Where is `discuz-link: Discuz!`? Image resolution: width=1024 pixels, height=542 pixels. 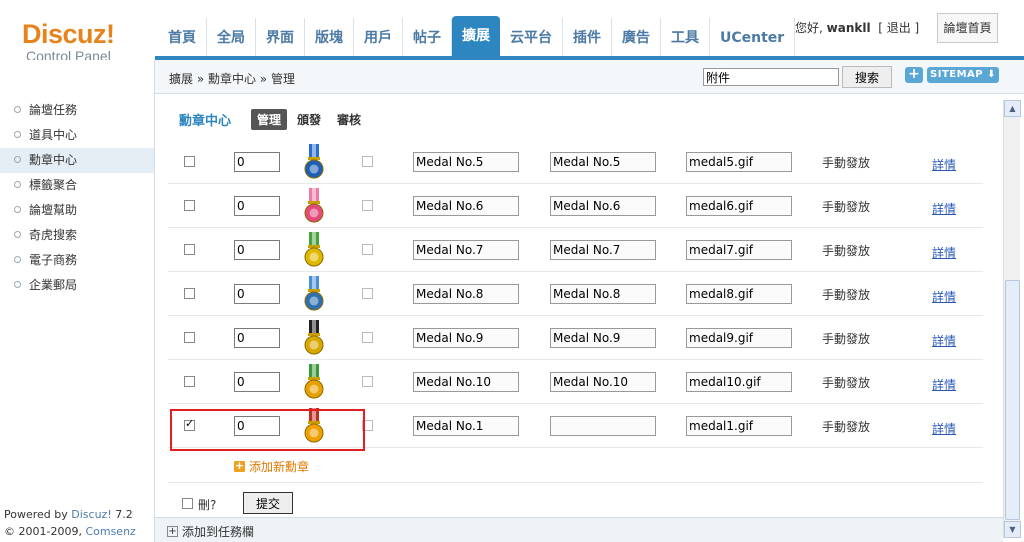
discuz-link: Discuz! is located at coordinates (91, 514).